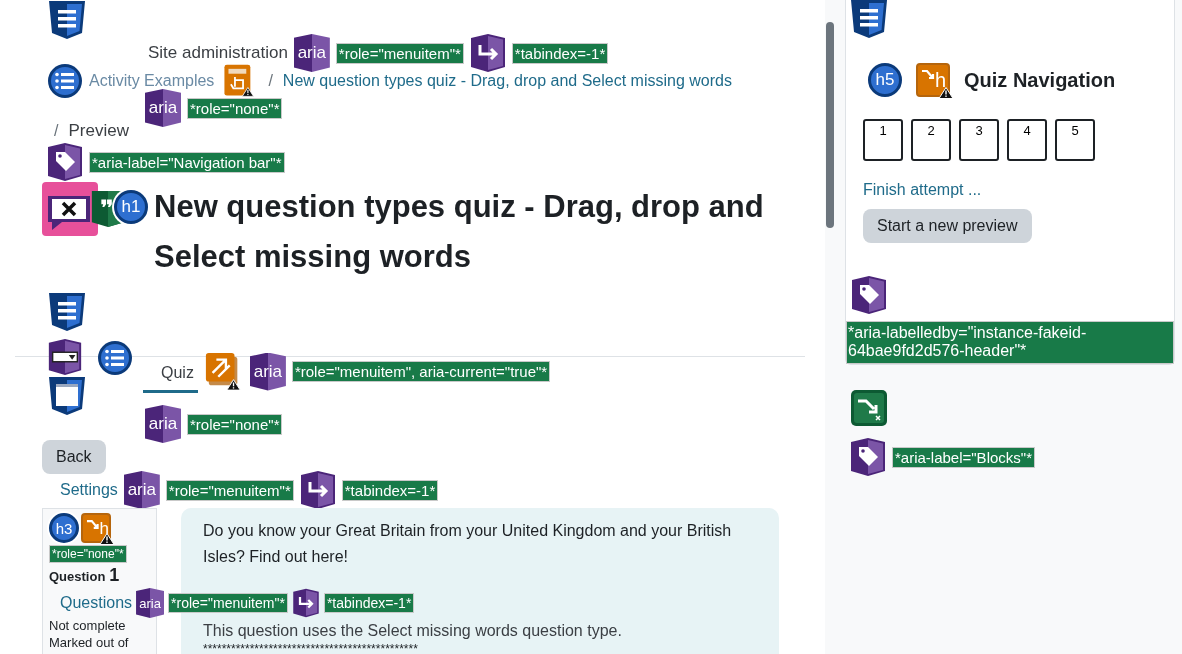  Describe the element at coordinates (507, 81) in the screenshot. I see `link: New question types quiz - Drag, drop and Select missing words` at that location.